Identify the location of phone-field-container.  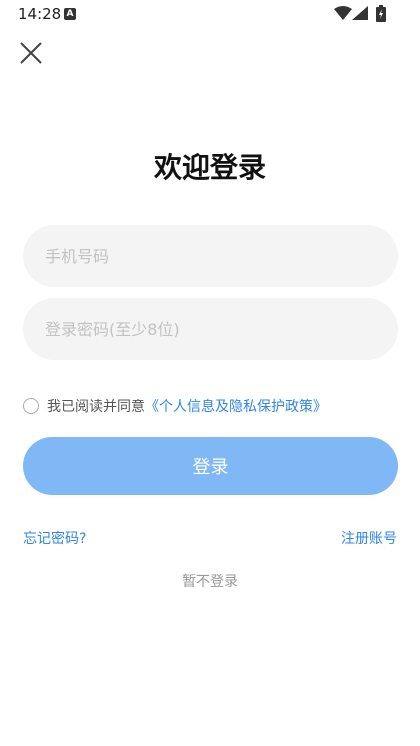
(210, 256).